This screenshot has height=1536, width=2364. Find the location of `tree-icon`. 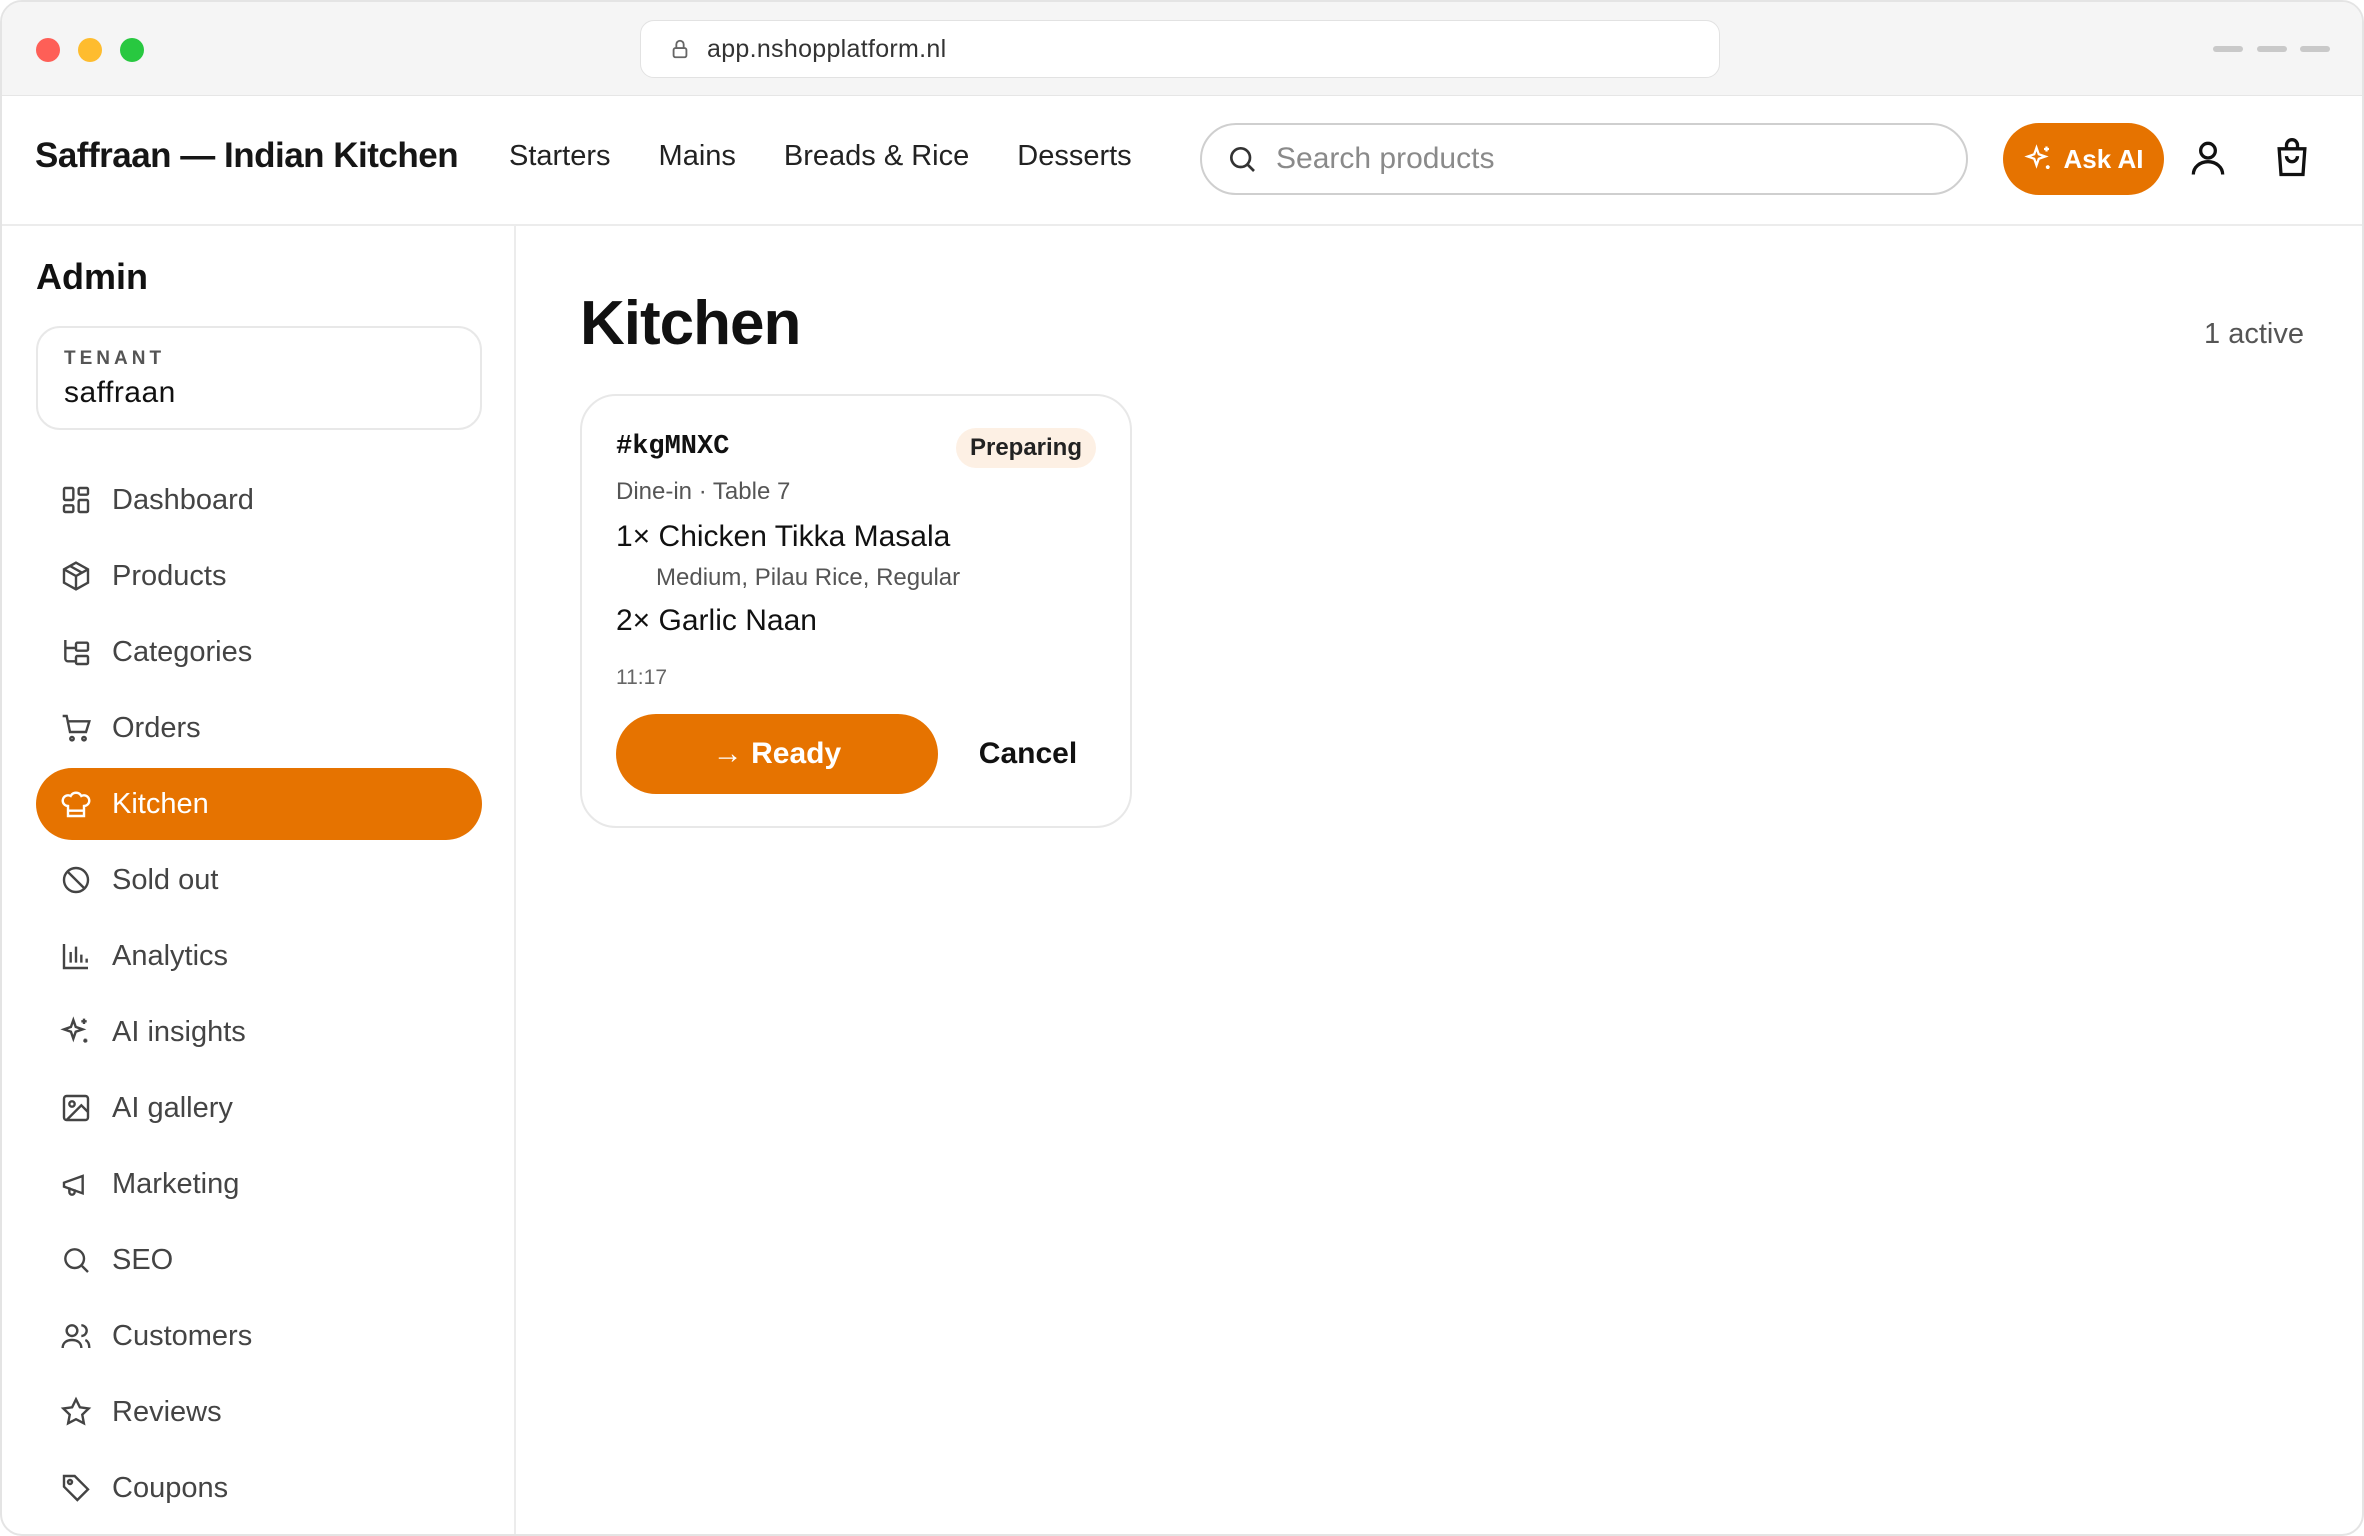

tree-icon is located at coordinates (77, 653).